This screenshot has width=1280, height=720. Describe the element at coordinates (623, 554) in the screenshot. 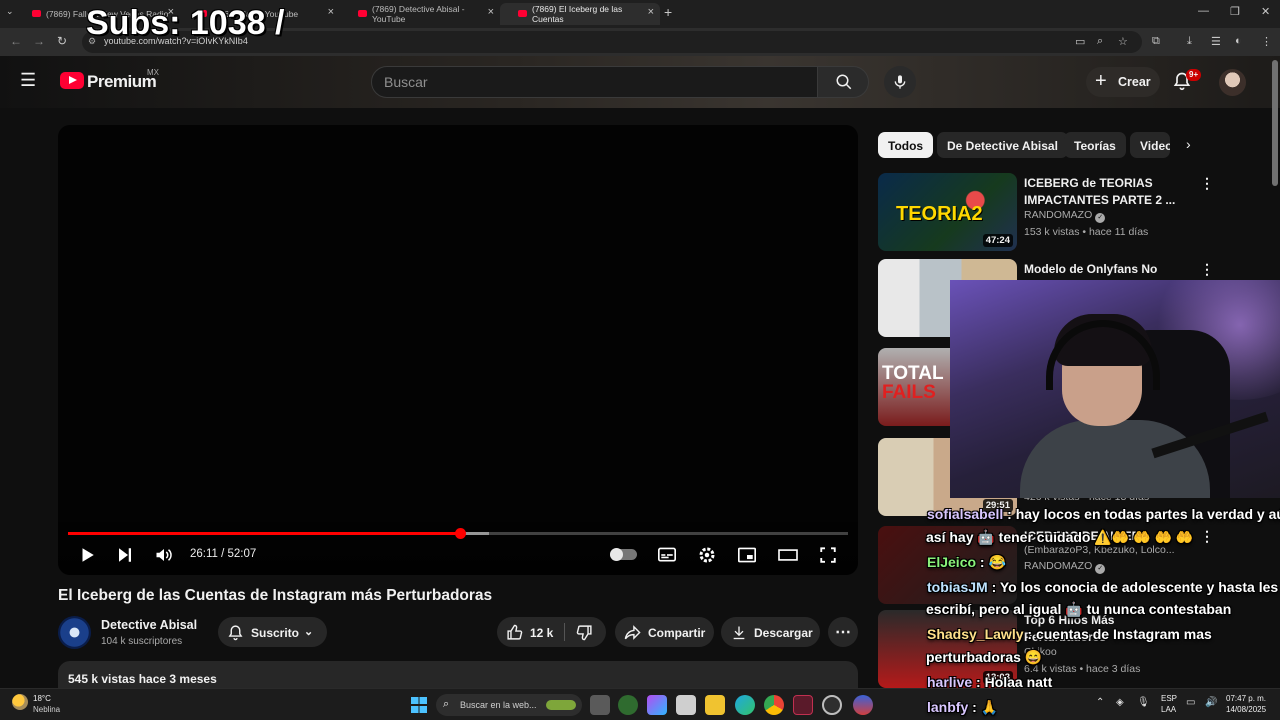

I see `autoplay-toggle` at that location.